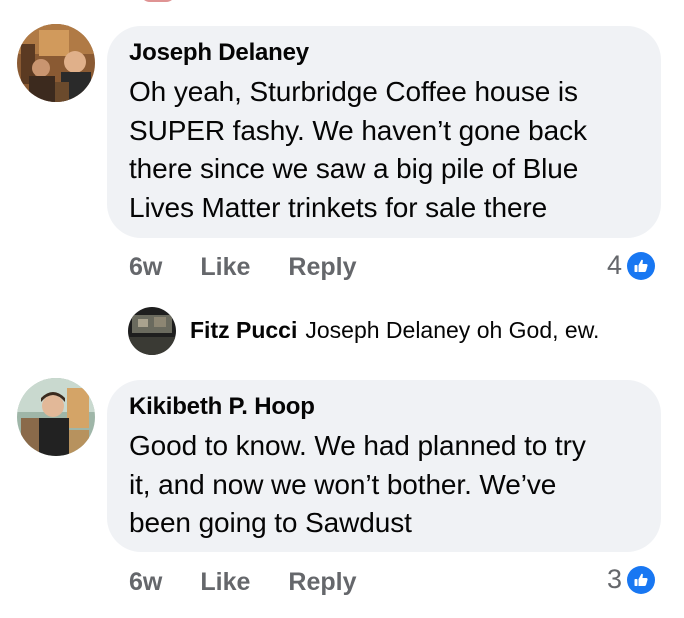 This screenshot has height=618, width=684. I want to click on avatar-joseph-delaney, so click(56, 63).